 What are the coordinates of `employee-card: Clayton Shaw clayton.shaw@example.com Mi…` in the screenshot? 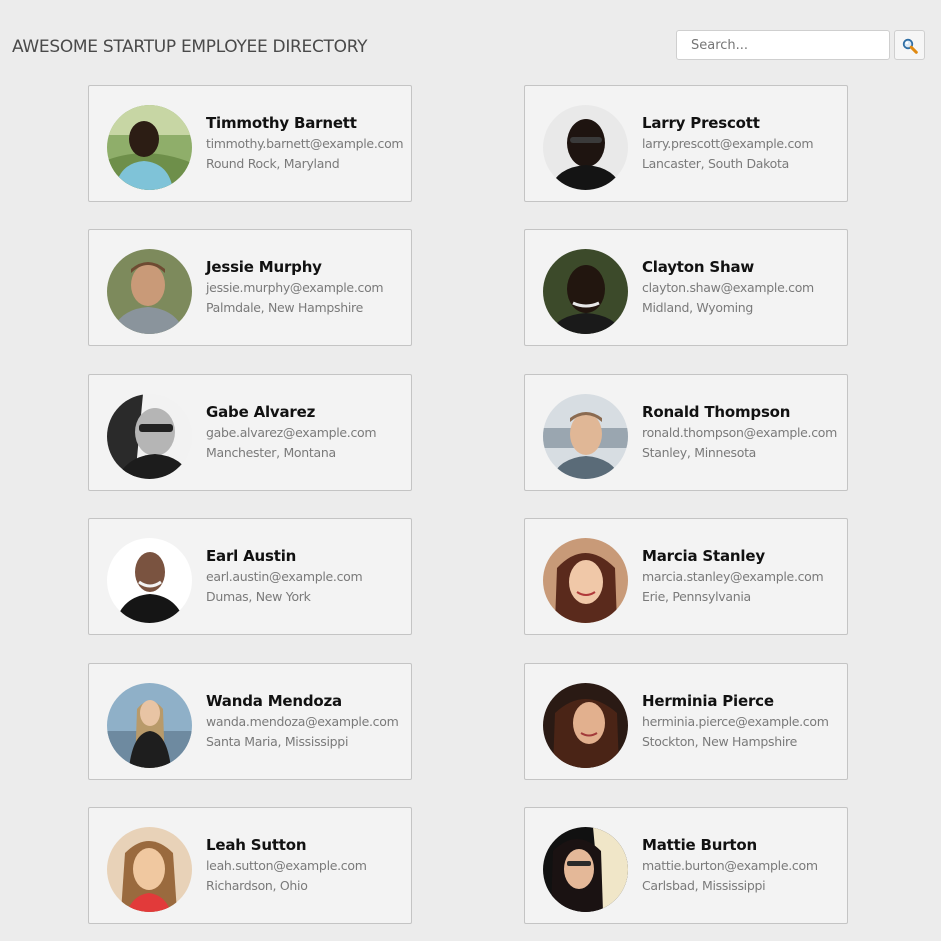 It's located at (686, 287).